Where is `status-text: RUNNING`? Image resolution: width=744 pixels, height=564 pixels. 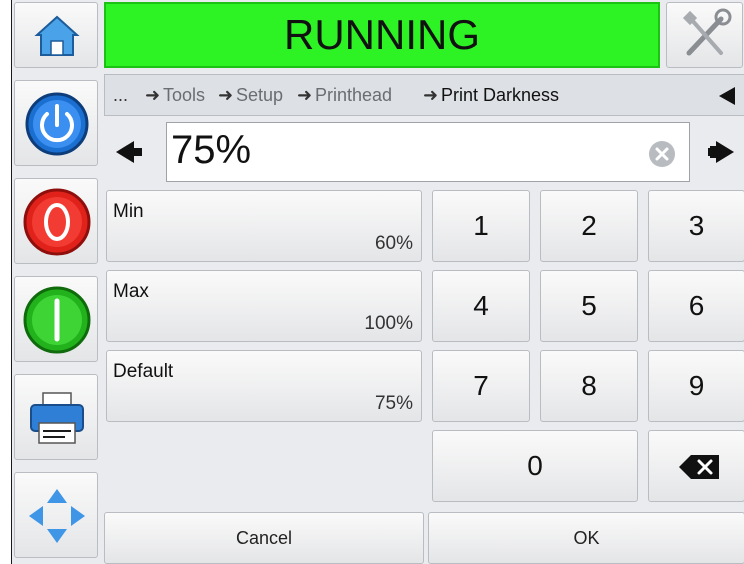
status-text: RUNNING is located at coordinates (382, 34).